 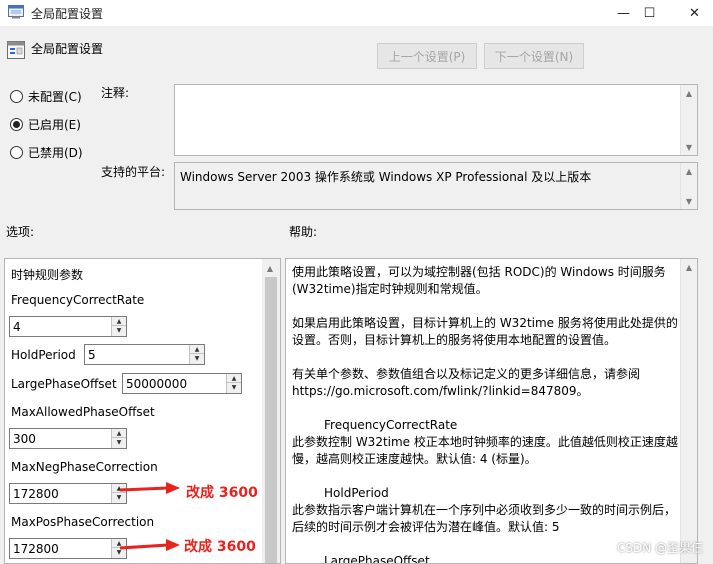 I want to click on field-label-maxallowedphaseoffset: MaxAllowedPhaseOffset, so click(x=83, y=412).